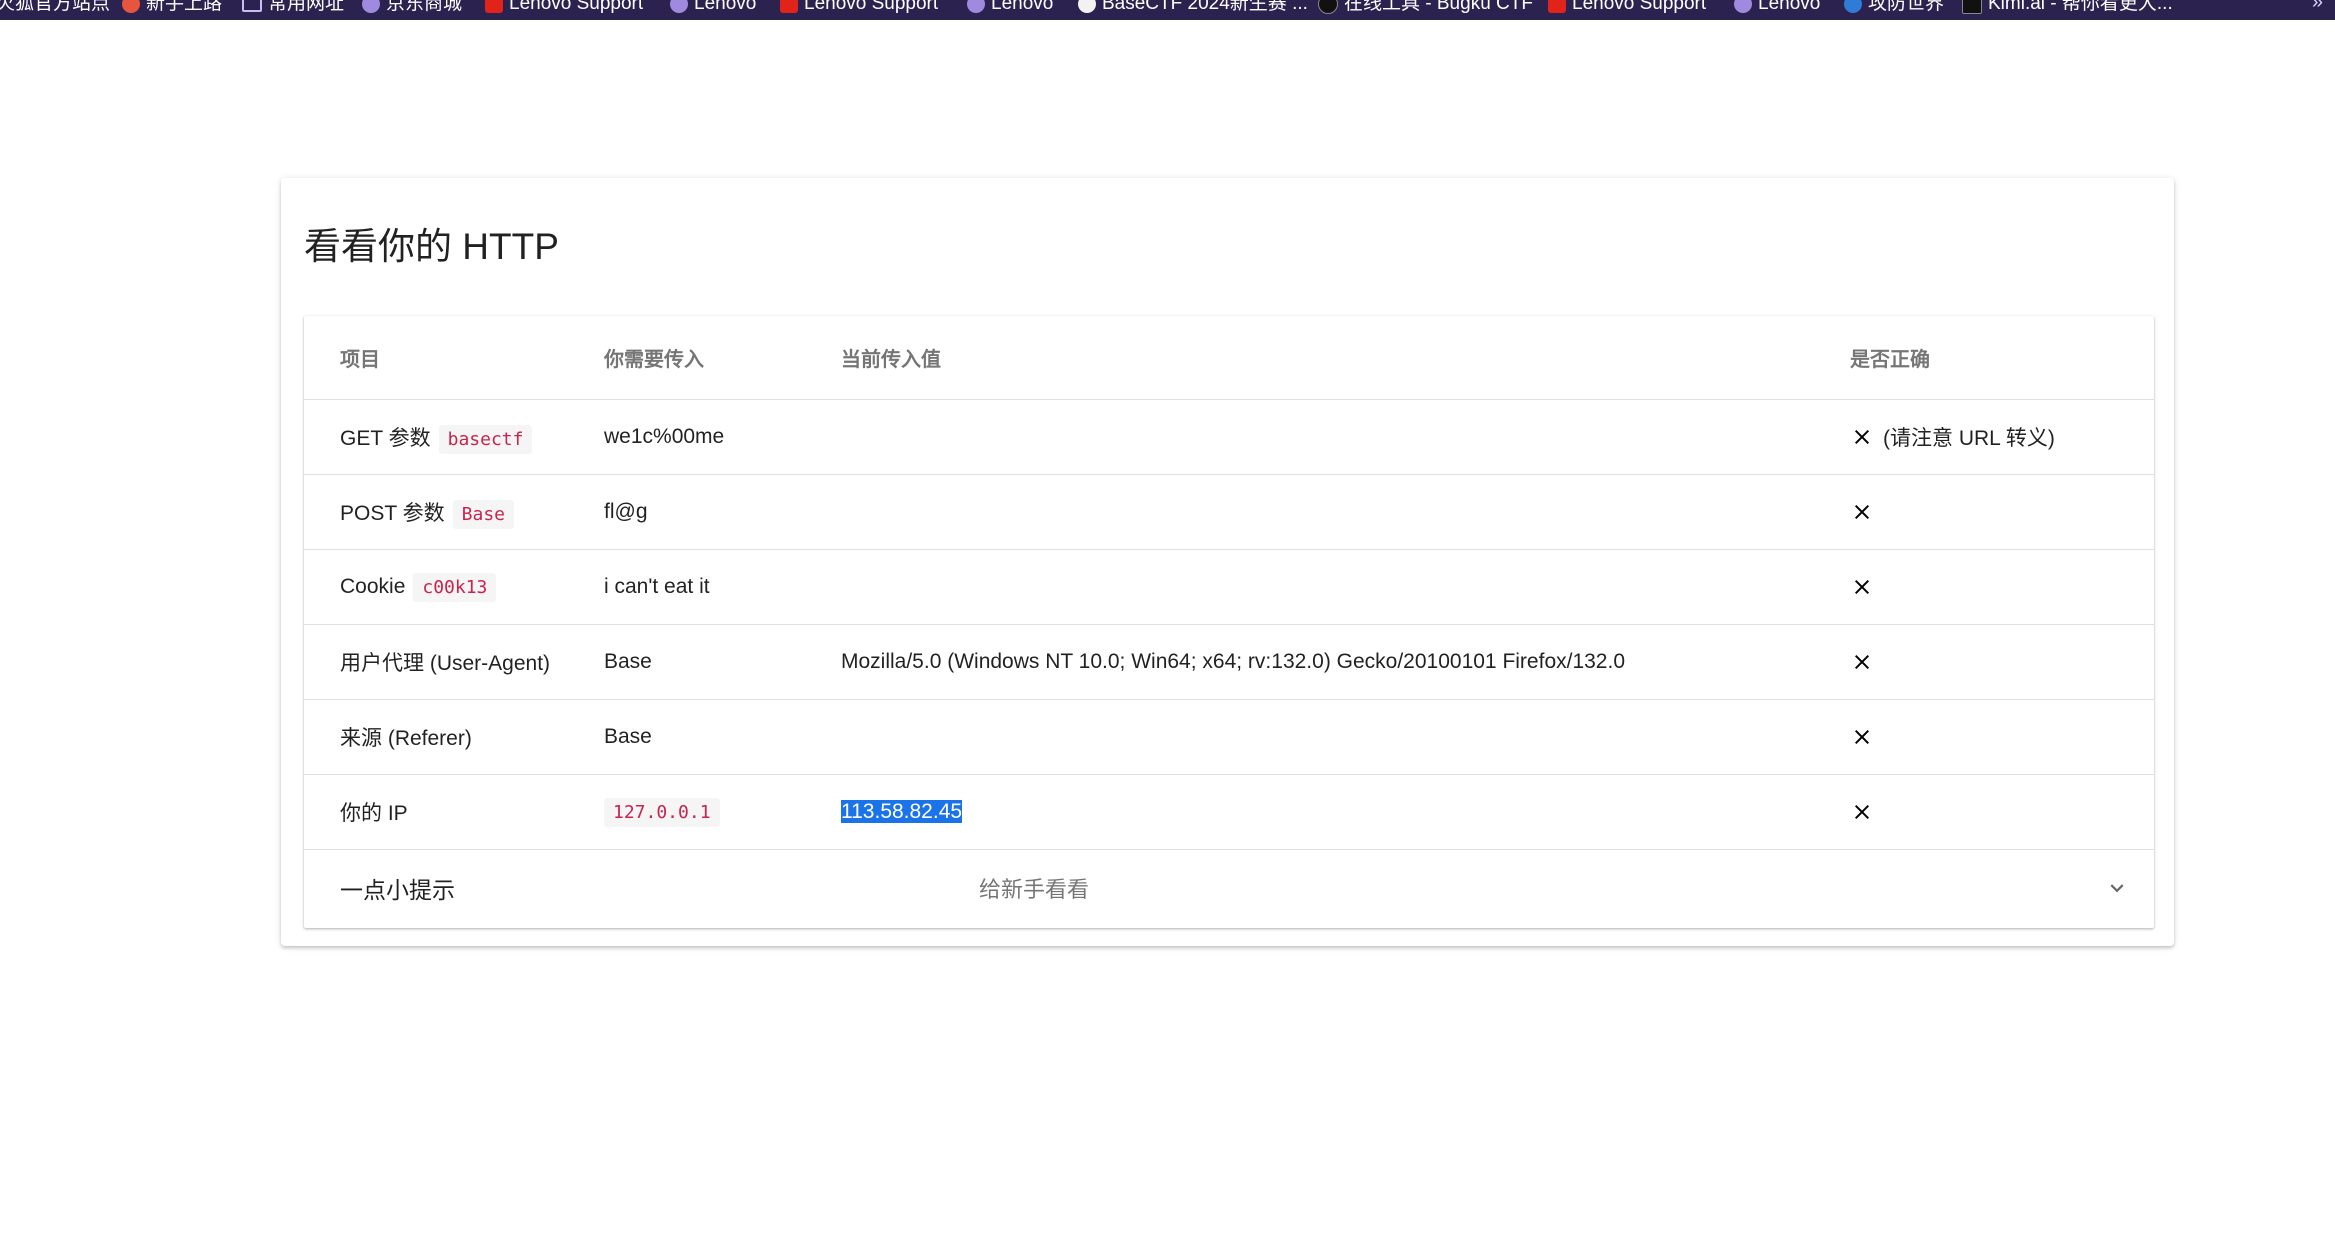 The width and height of the screenshot is (2335, 1243). I want to click on expected-value: we1c%00me, so click(704, 437).